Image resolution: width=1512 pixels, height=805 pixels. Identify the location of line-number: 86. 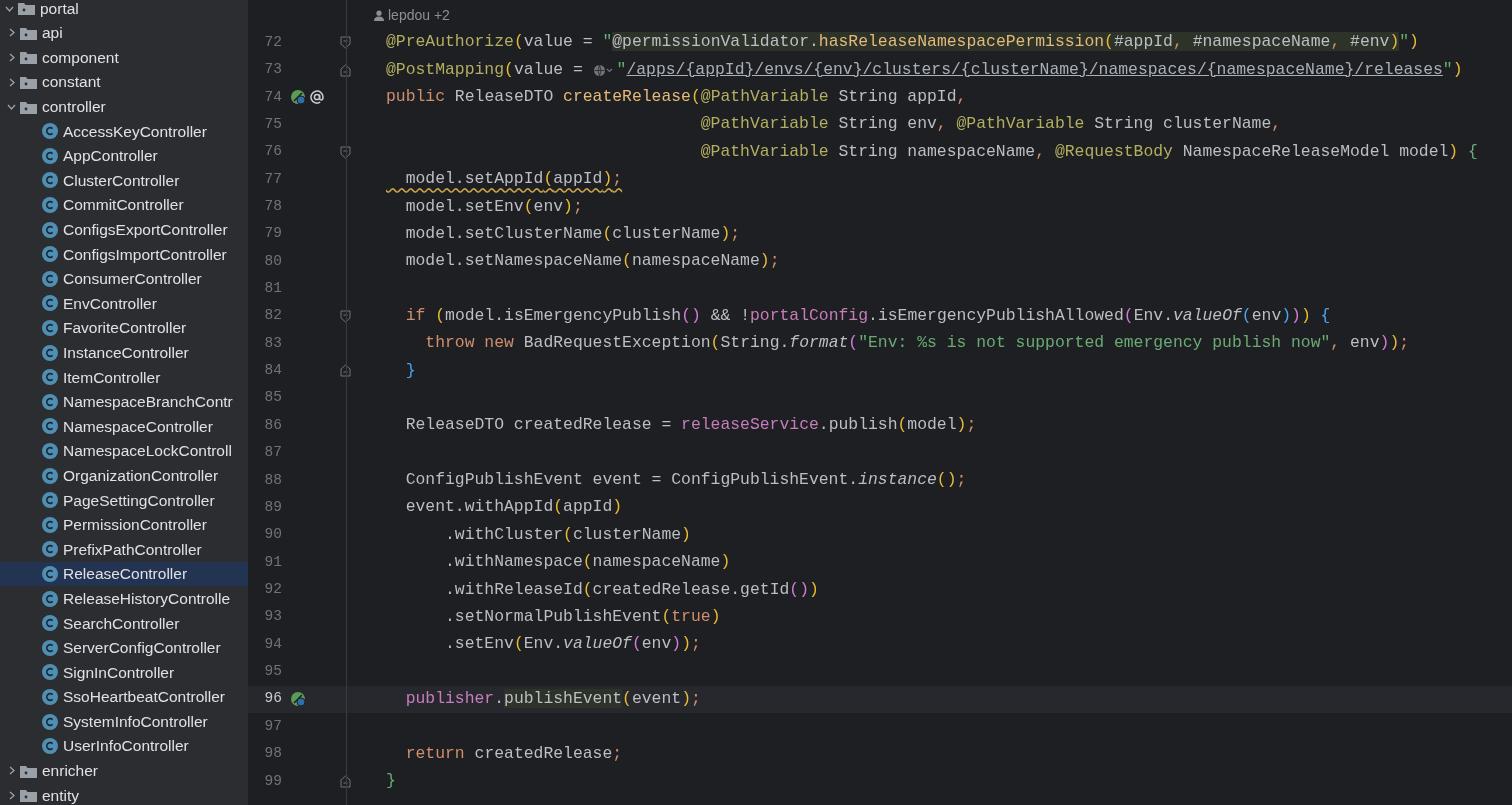
(272, 425).